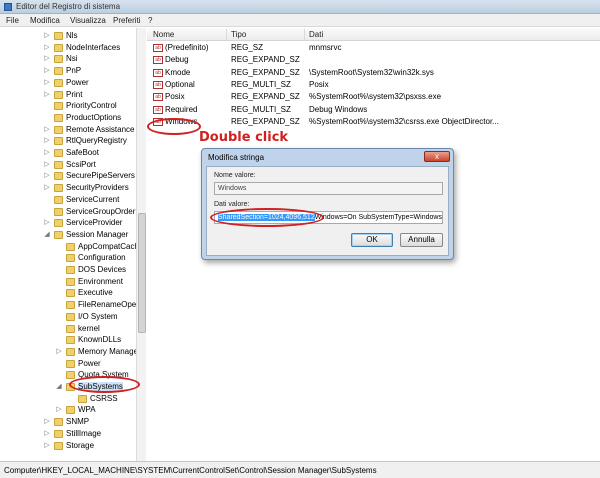 Image resolution: width=600 pixels, height=478 pixels. Describe the element at coordinates (373, 85) in the screenshot. I see `value-row: ab Optional REG_MULTI_SZ Posix` at that location.